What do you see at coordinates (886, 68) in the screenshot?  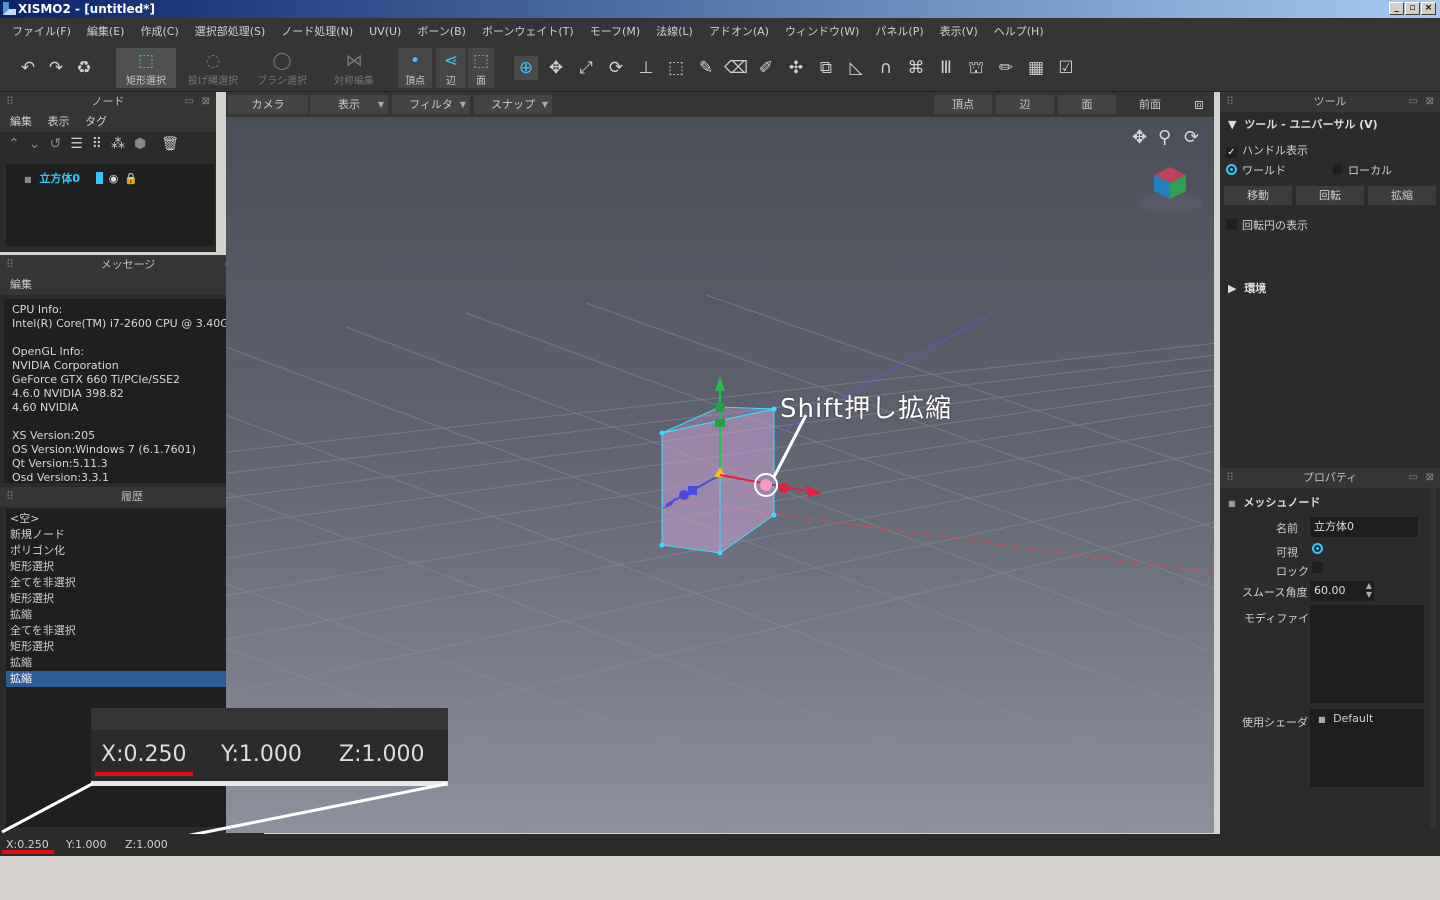 I see `bridge-icon: ∩` at bounding box center [886, 68].